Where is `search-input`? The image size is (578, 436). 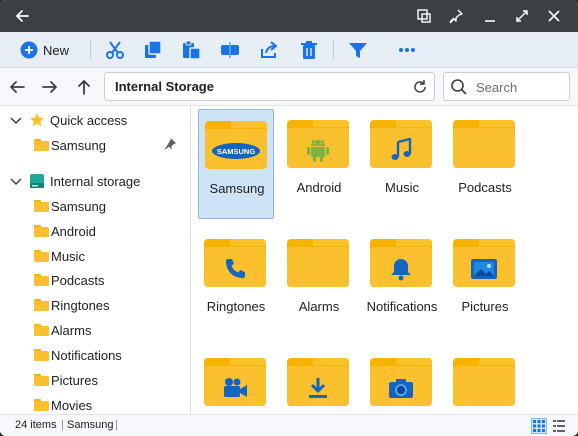
search-input is located at coordinates (520, 87).